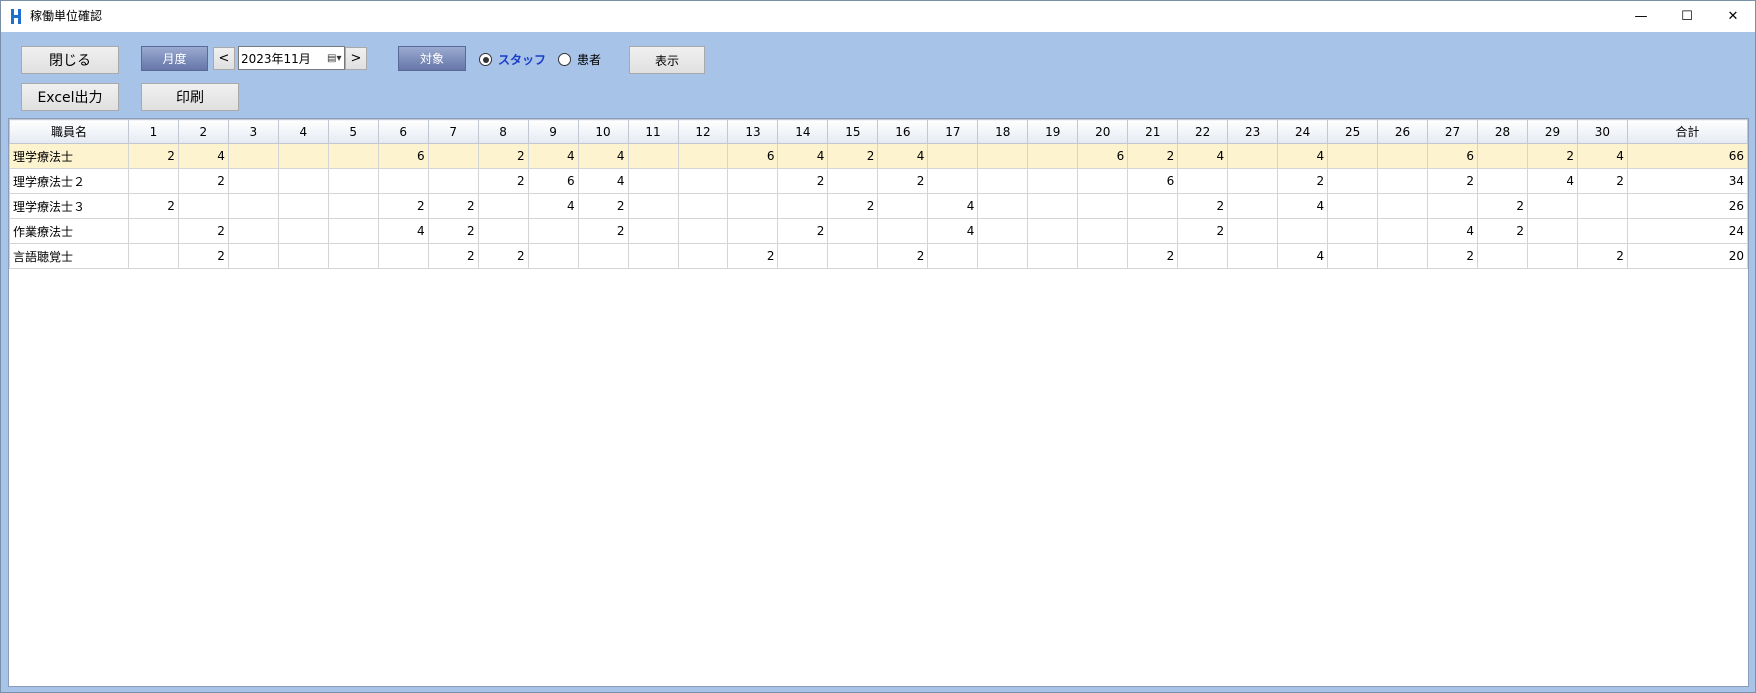  I want to click on column-header-day: 6, so click(403, 131).